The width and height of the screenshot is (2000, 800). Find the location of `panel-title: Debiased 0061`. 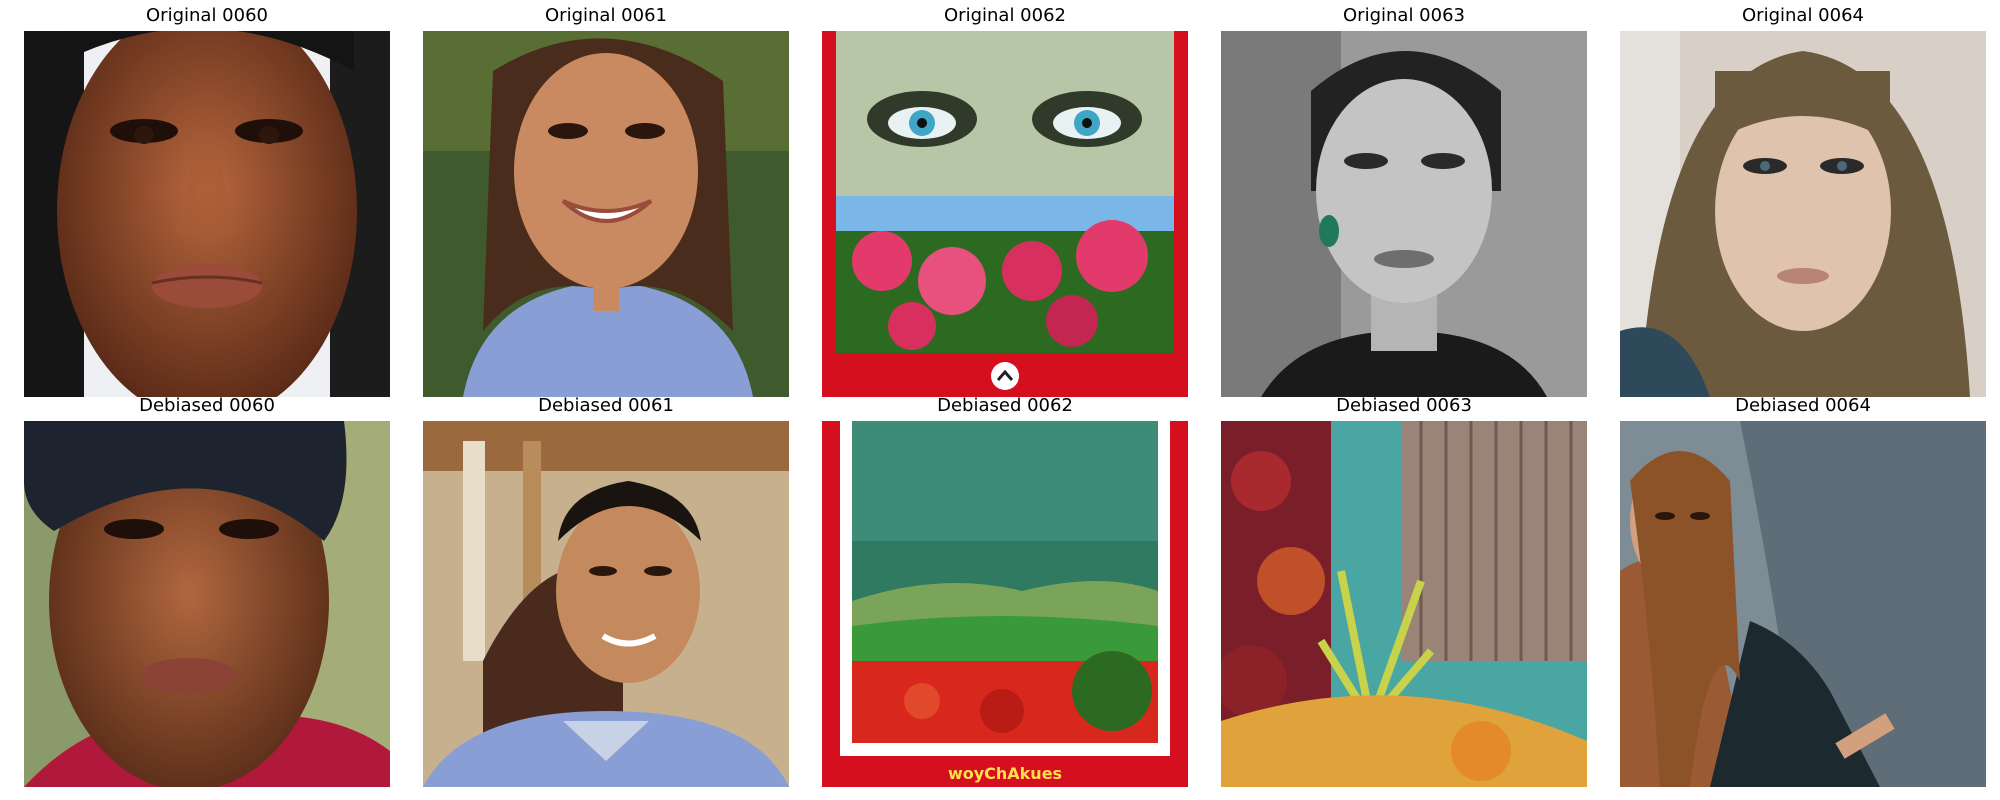

panel-title: Debiased 0061 is located at coordinates (606, 405).